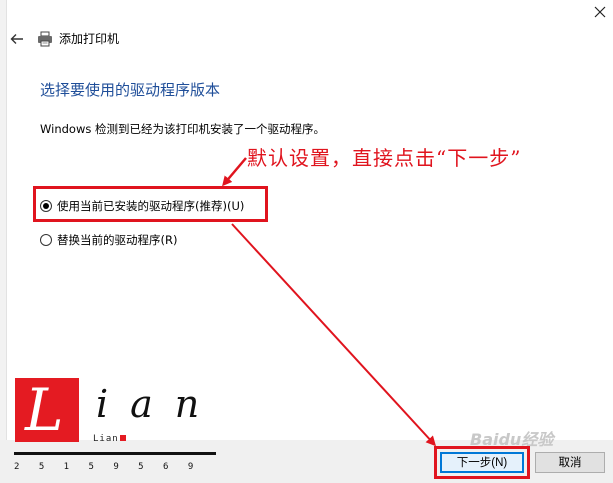 The height and width of the screenshot is (483, 613). What do you see at coordinates (106, 439) in the screenshot?
I see `logo-small-label: Lian` at bounding box center [106, 439].